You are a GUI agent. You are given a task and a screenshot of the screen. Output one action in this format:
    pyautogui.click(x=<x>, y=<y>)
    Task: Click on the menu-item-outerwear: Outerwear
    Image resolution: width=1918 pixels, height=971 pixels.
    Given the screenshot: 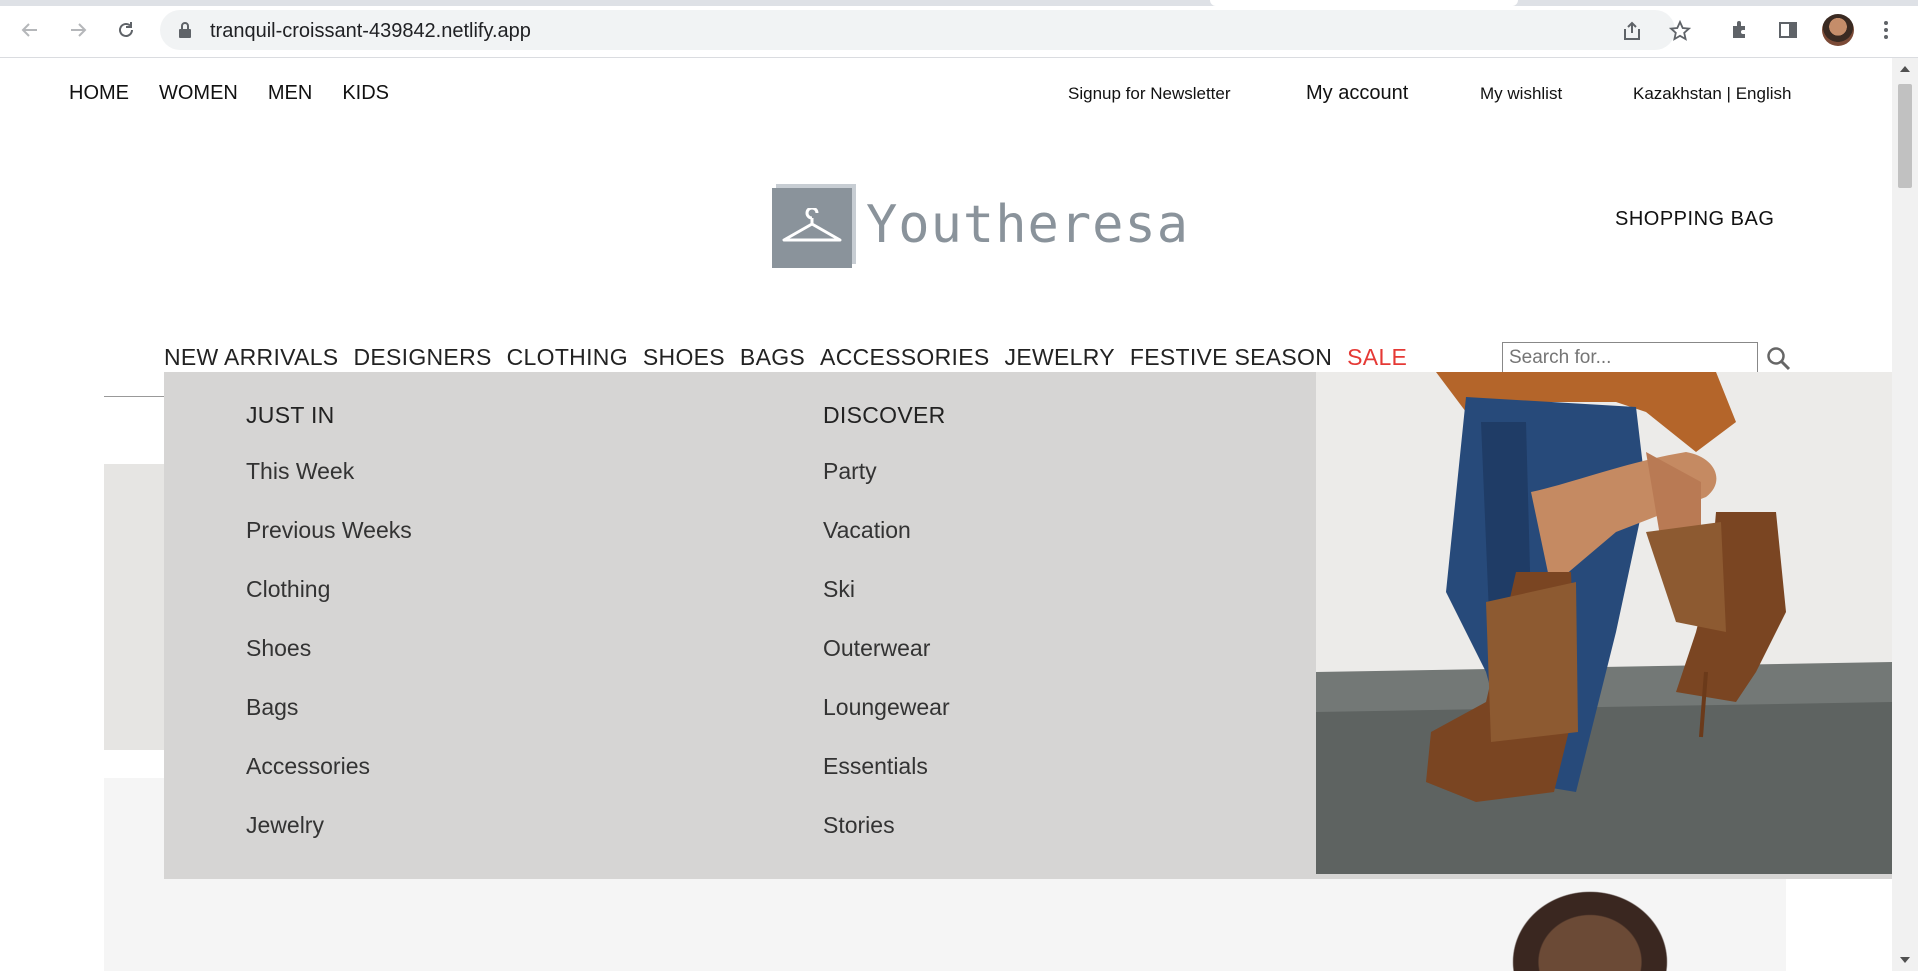 What is the action you would take?
    pyautogui.click(x=886, y=660)
    